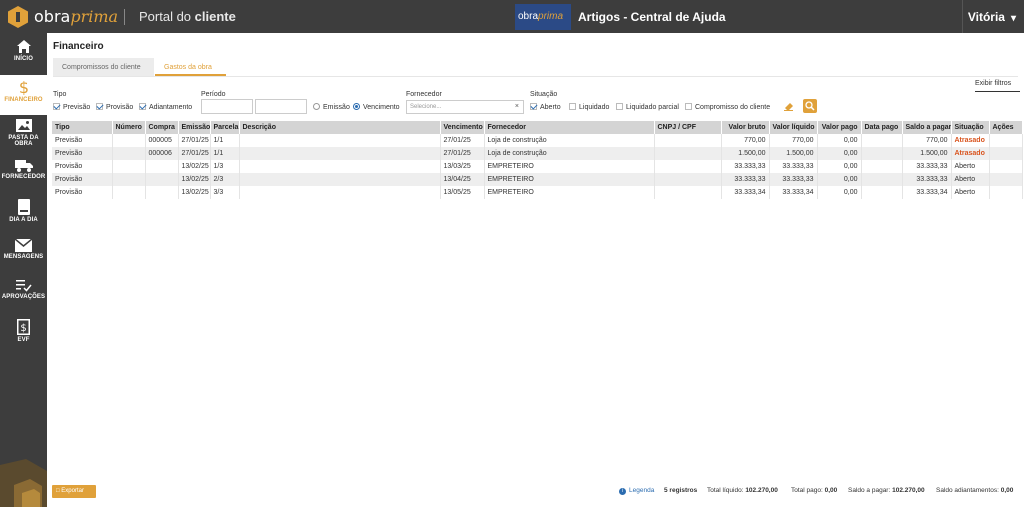 The height and width of the screenshot is (507, 1024). Describe the element at coordinates (281, 106) in the screenshot. I see `date-end-input` at that location.